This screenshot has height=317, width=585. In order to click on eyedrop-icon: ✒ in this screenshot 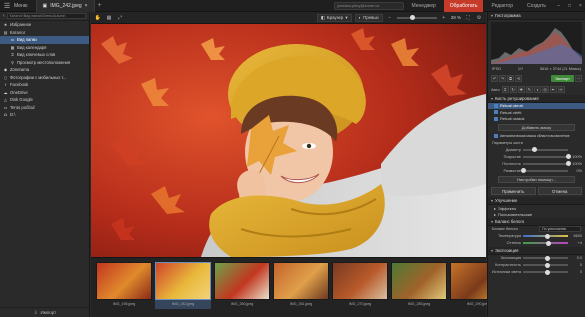, I will do `click(553, 89)`.